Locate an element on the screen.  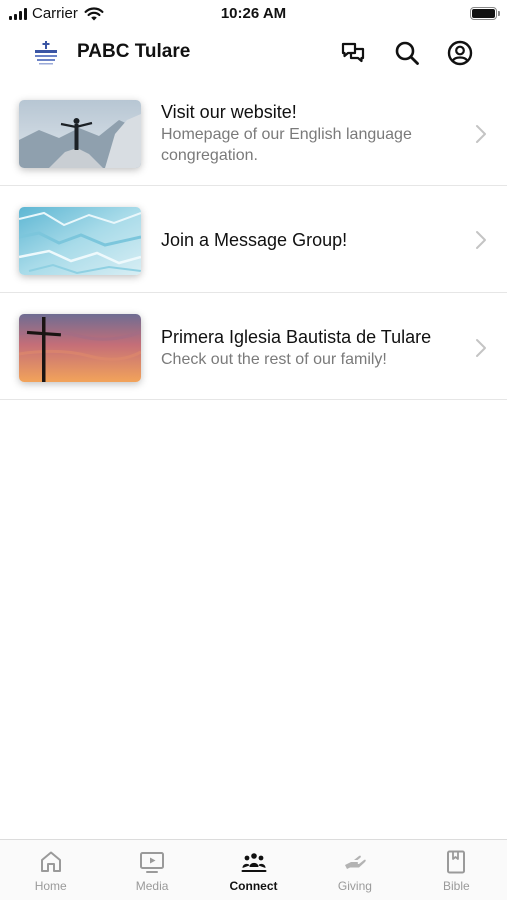
church-logo-icon is located at coordinates (46, 53).